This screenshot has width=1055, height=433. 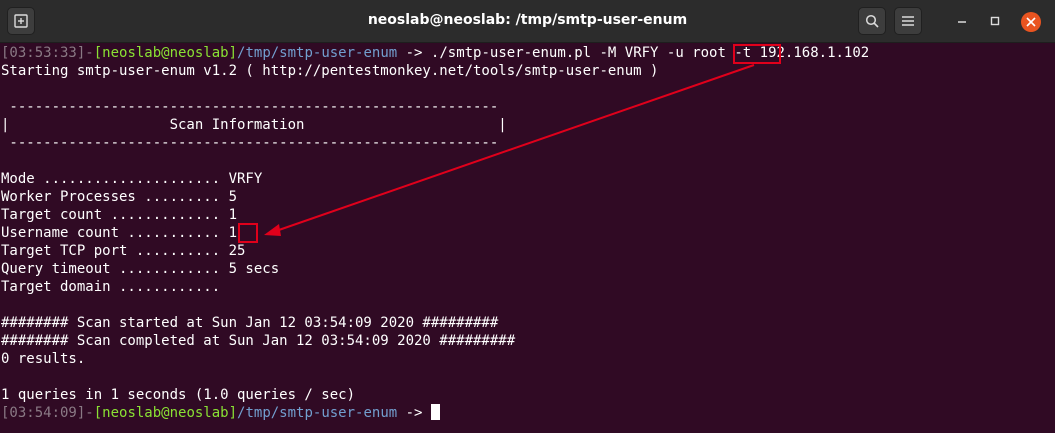 What do you see at coordinates (43, 413) in the screenshot?
I see `prompt-time: [03:54:09]` at bounding box center [43, 413].